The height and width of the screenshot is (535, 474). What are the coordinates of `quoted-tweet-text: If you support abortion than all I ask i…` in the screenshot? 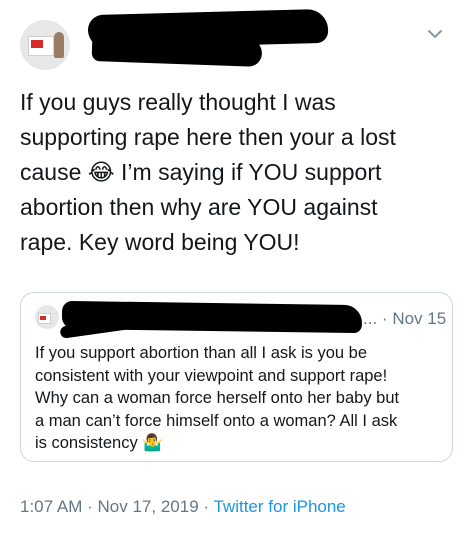 It's located at (217, 387).